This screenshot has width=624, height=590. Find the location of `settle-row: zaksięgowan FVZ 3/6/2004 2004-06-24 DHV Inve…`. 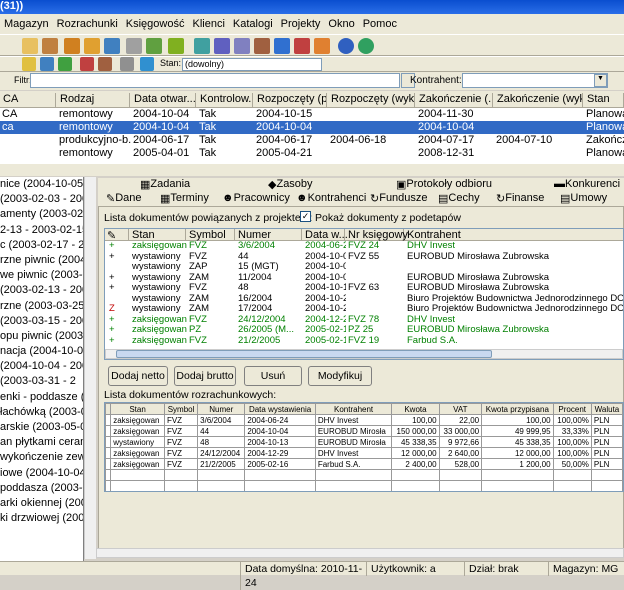

settle-row: zaksięgowan FVZ 3/6/2004 2004-06-24 DHV Inve… is located at coordinates (364, 420).